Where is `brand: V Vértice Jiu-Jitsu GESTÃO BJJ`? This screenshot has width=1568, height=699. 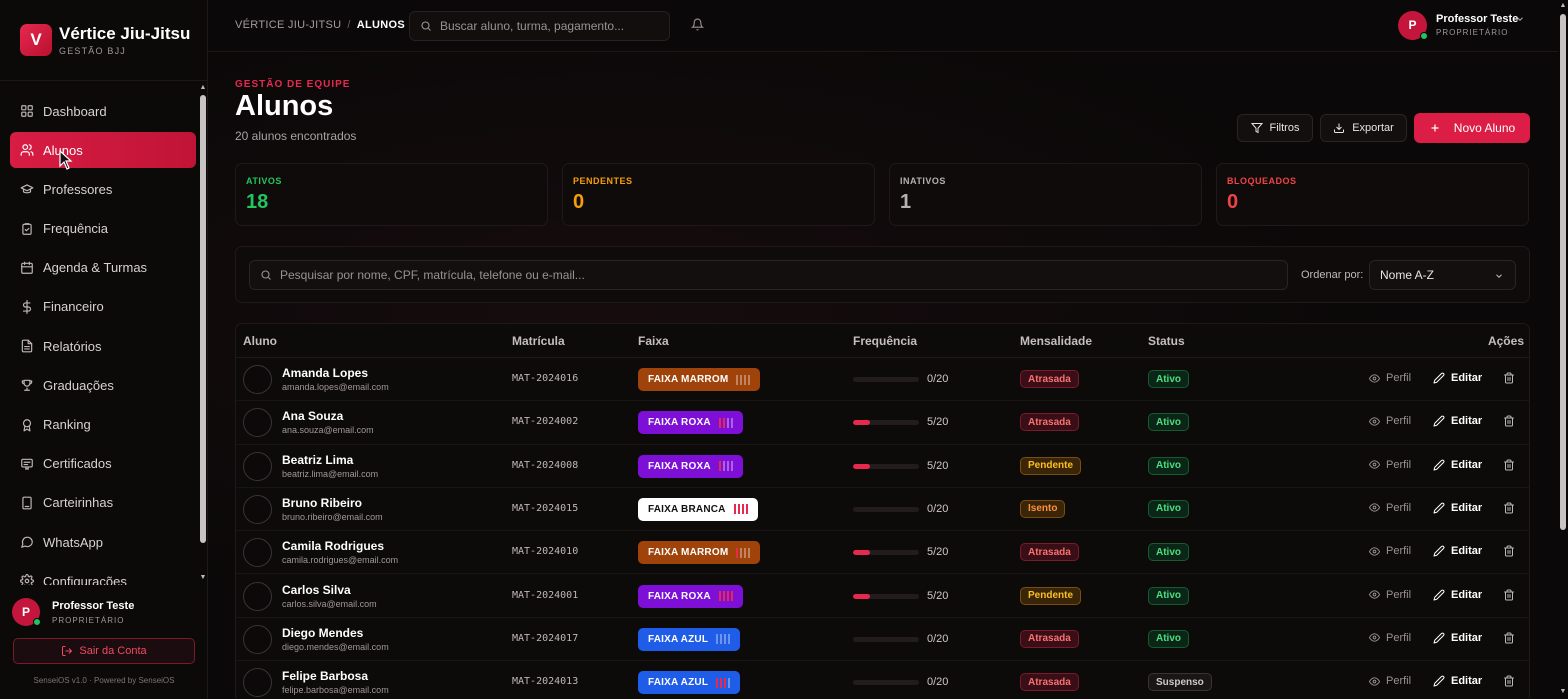
brand: V Vértice Jiu-Jitsu GESTÃO BJJ is located at coordinates (113, 40).